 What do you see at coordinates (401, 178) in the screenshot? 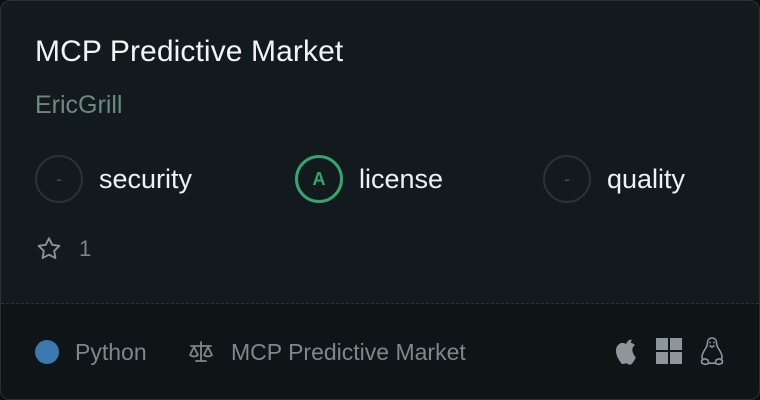
I see `license-label: license` at bounding box center [401, 178].